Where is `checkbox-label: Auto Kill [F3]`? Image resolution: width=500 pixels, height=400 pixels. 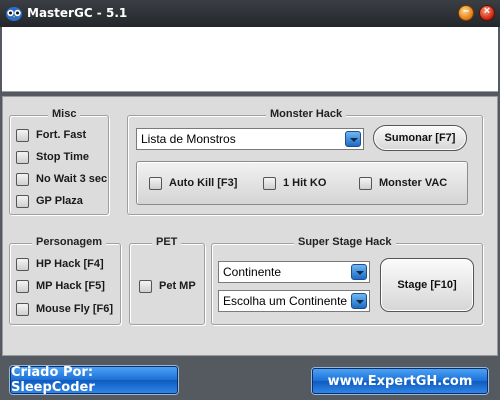 checkbox-label: Auto Kill [F3] is located at coordinates (203, 183).